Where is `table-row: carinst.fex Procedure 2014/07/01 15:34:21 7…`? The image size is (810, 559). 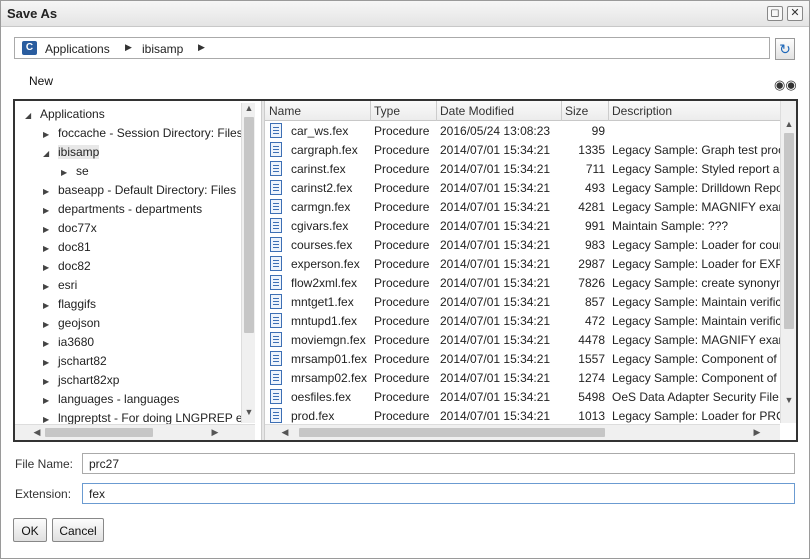 table-row: carinst.fex Procedure 2014/07/01 15:34:21 7… is located at coordinates (522, 168).